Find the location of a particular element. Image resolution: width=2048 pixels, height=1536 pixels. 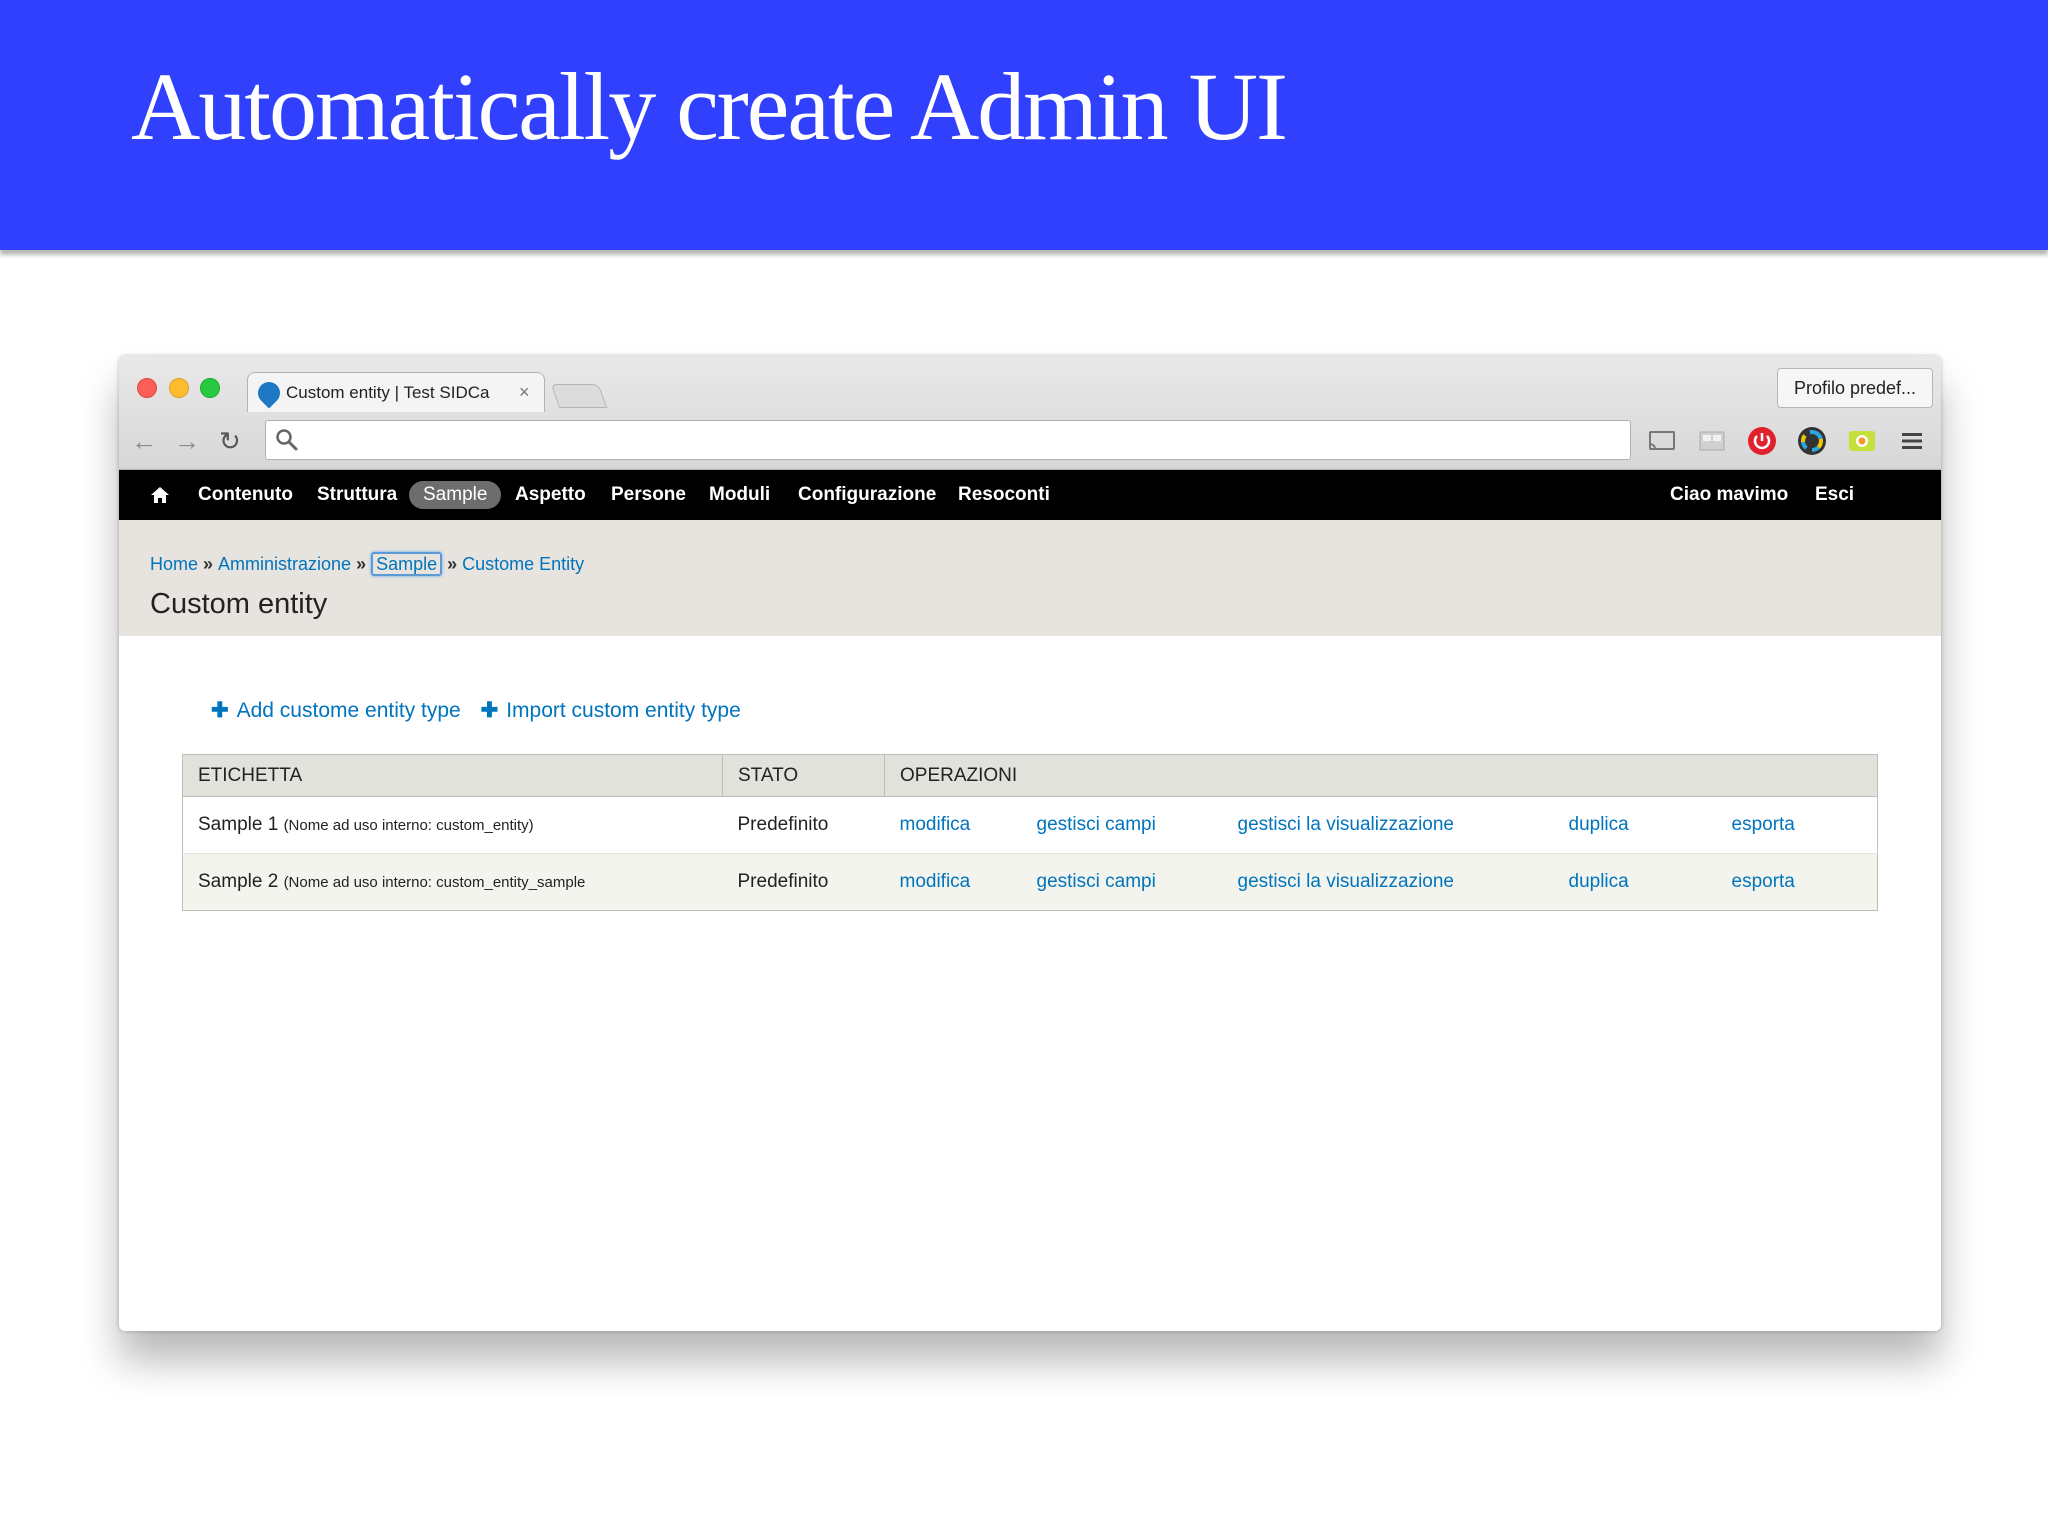

forward-arrow-icon: → is located at coordinates (187, 441).